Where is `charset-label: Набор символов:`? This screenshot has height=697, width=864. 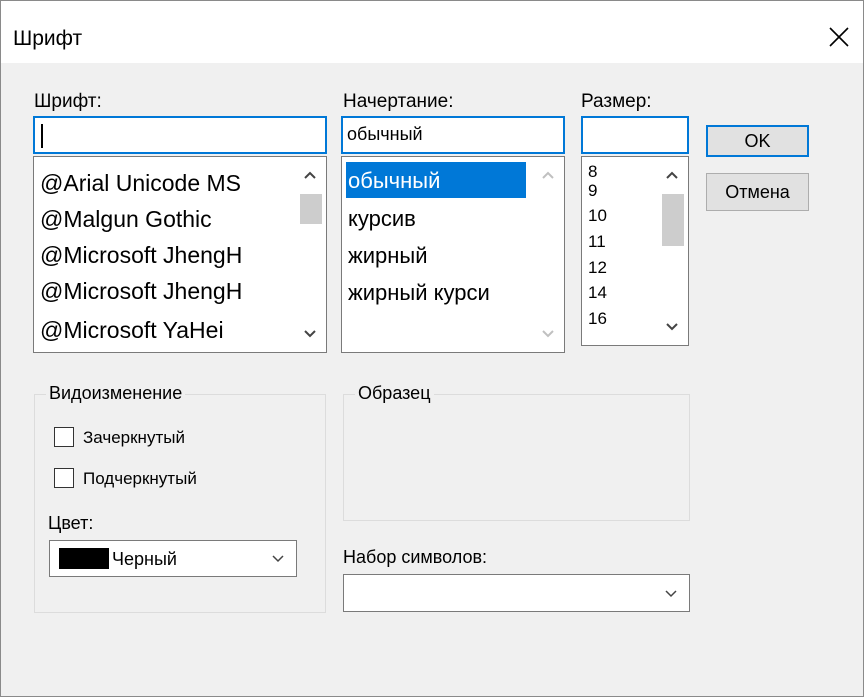 charset-label: Набор символов: is located at coordinates (415, 557).